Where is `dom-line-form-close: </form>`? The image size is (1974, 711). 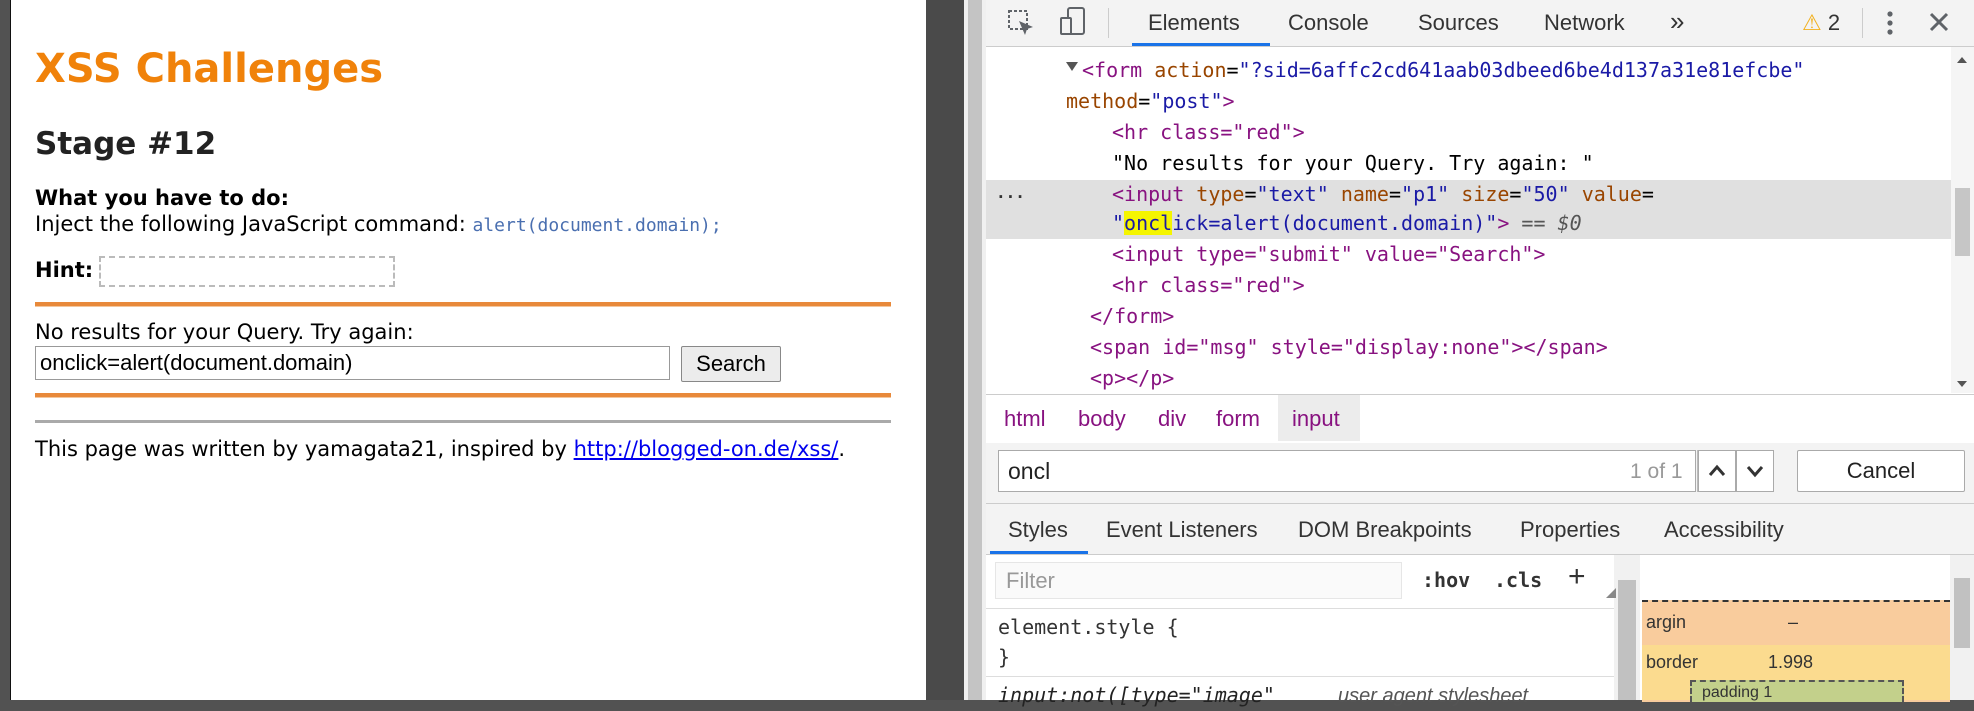 dom-line-form-close: </form> is located at coordinates (1132, 316).